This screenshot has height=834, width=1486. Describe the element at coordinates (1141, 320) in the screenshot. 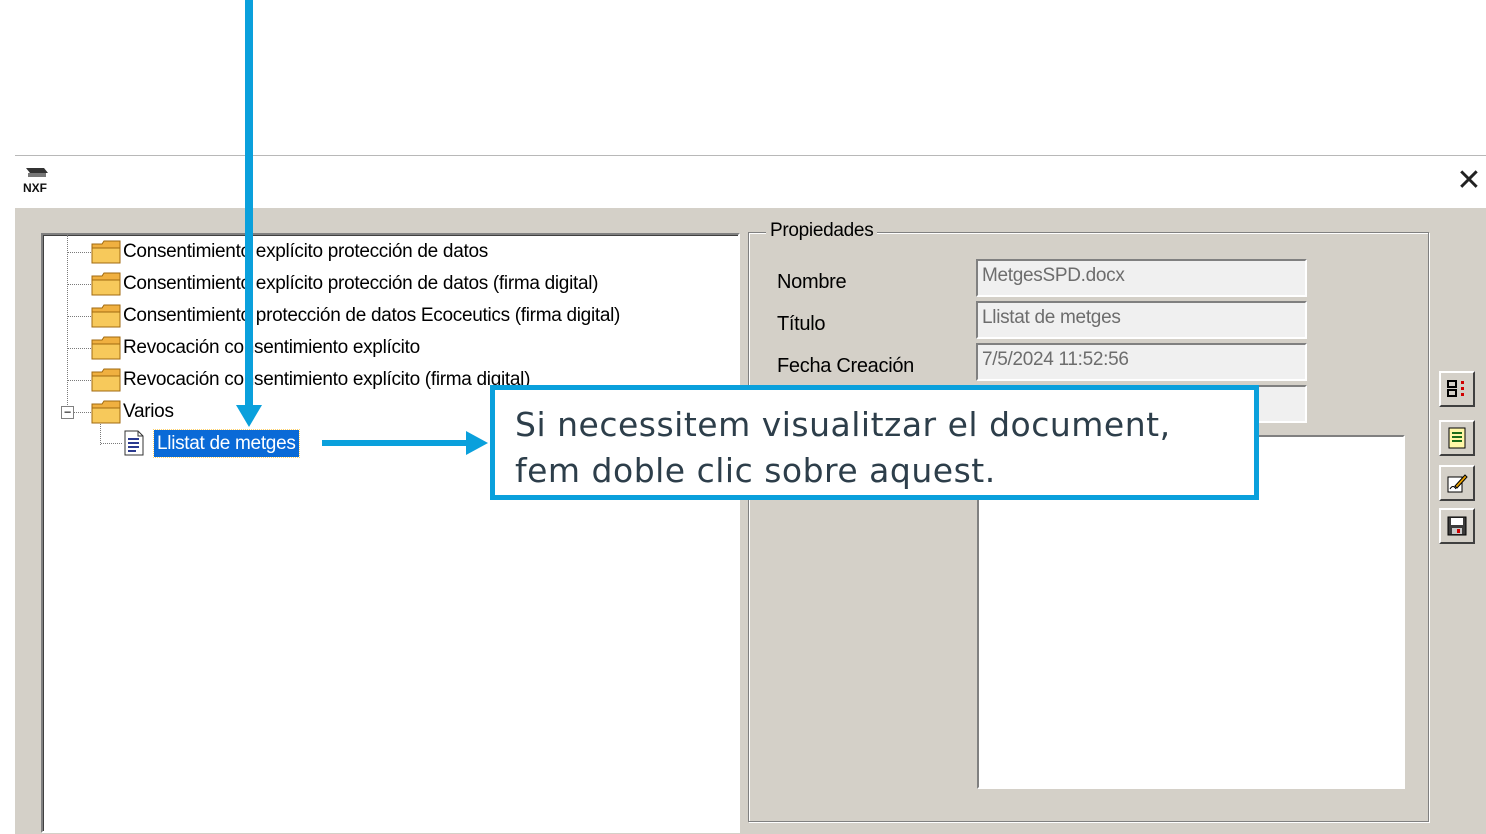

I see `title-field: Llistat de metges` at that location.